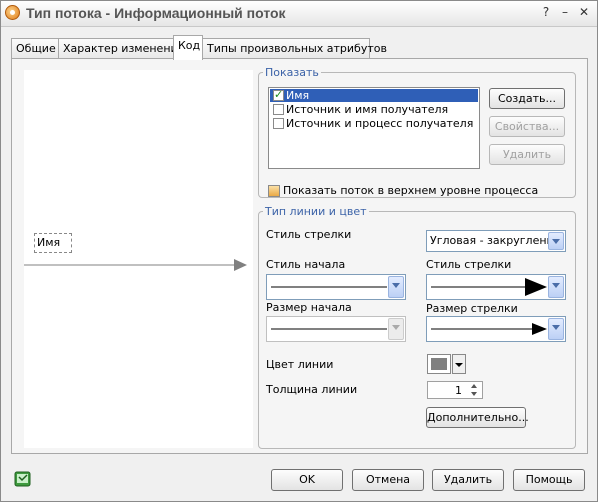 This screenshot has width=598, height=502. I want to click on end-size-select, so click(496, 329).